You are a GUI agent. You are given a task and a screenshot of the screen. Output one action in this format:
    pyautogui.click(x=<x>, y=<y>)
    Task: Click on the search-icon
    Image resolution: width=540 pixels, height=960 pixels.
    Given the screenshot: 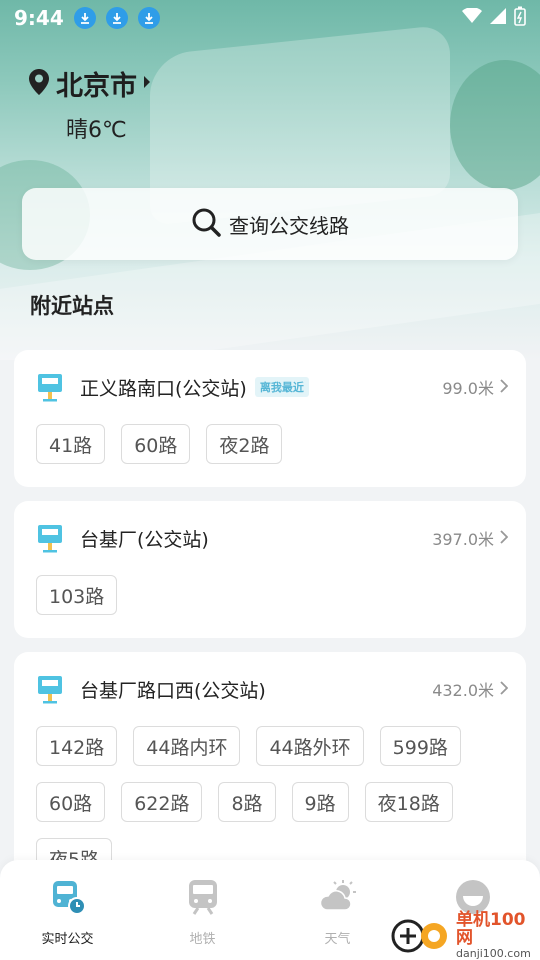 What is the action you would take?
    pyautogui.click(x=206, y=224)
    